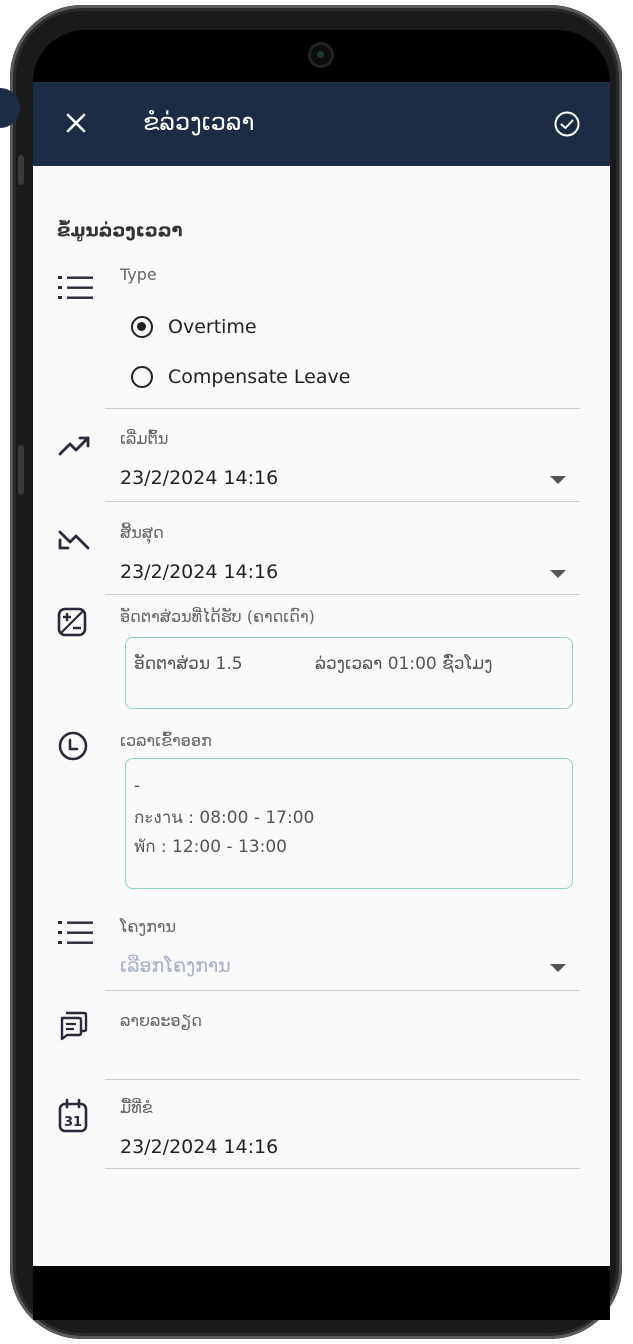 The height and width of the screenshot is (1344, 633). I want to click on page-title: ຂໍລ່ວງເວລາ, so click(199, 122).